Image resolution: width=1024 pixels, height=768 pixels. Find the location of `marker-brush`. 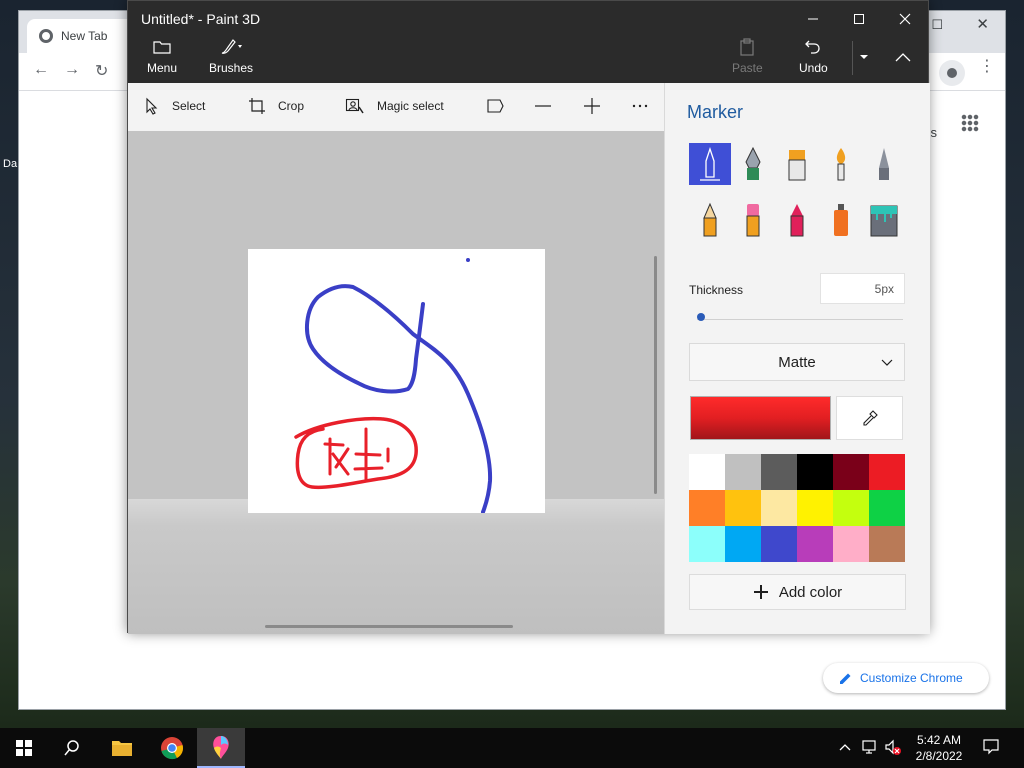

marker-brush is located at coordinates (710, 164).